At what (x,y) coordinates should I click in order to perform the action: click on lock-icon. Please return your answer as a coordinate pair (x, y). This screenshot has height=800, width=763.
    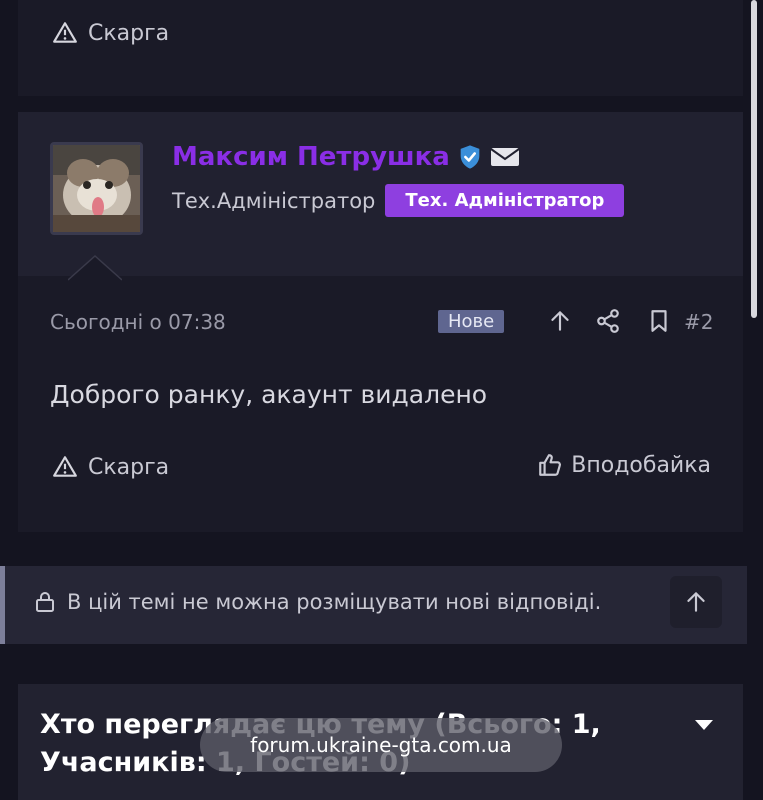
    Looking at the image, I should click on (45, 602).